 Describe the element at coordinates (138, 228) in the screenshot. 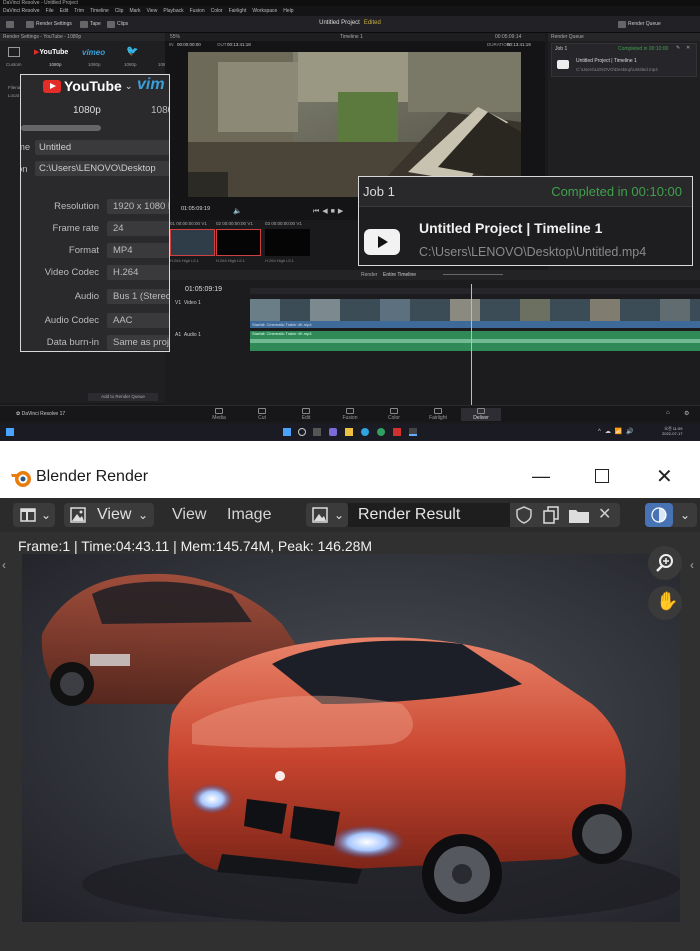

I see `frame-rate-dropdown: 24` at that location.